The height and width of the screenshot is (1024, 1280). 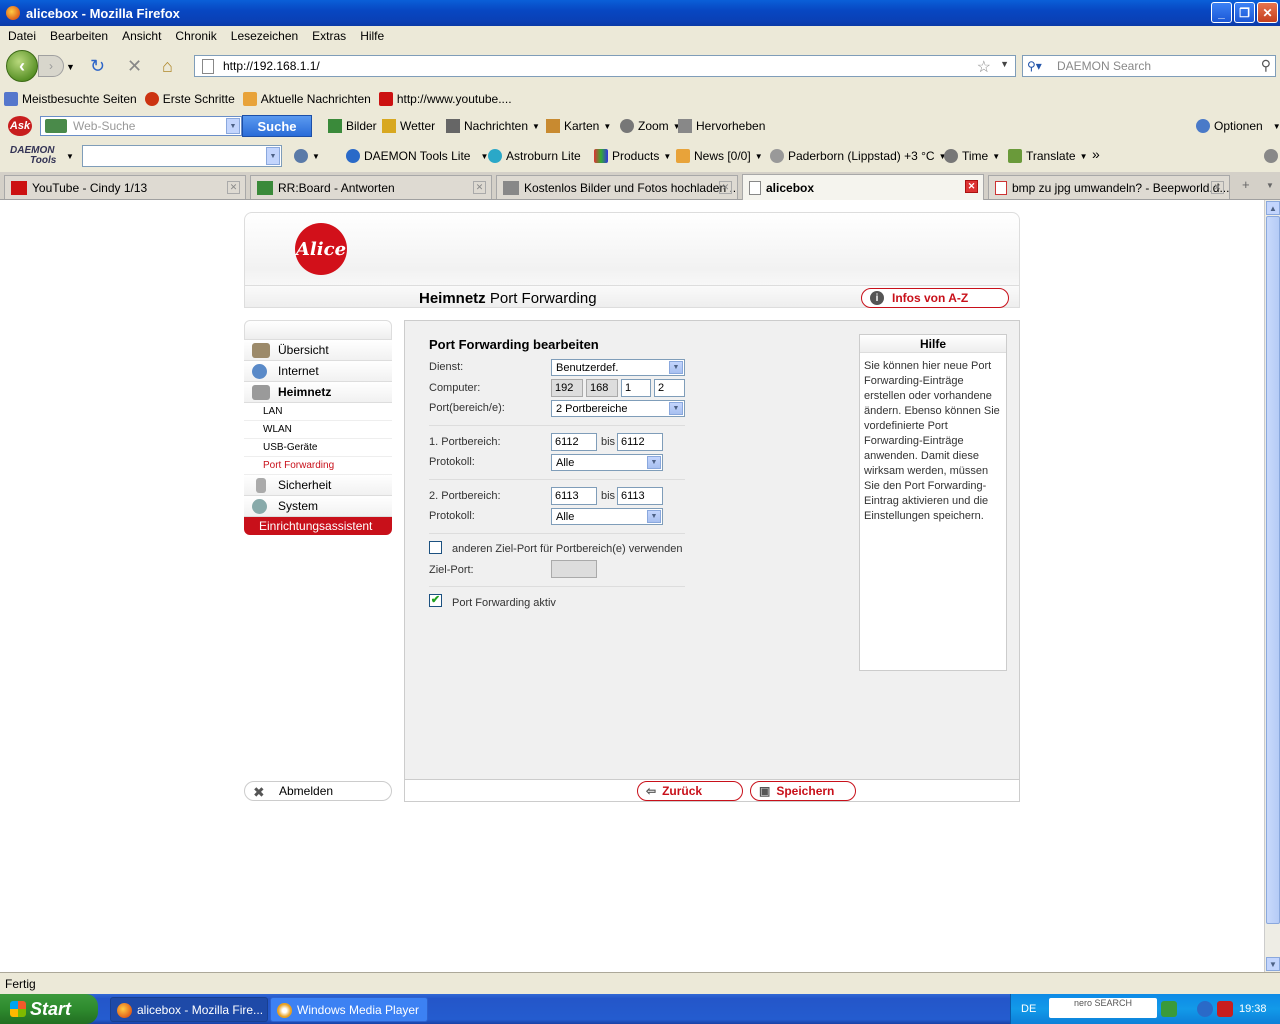 What do you see at coordinates (318, 506) in the screenshot?
I see `sidebar-item-system: System` at bounding box center [318, 506].